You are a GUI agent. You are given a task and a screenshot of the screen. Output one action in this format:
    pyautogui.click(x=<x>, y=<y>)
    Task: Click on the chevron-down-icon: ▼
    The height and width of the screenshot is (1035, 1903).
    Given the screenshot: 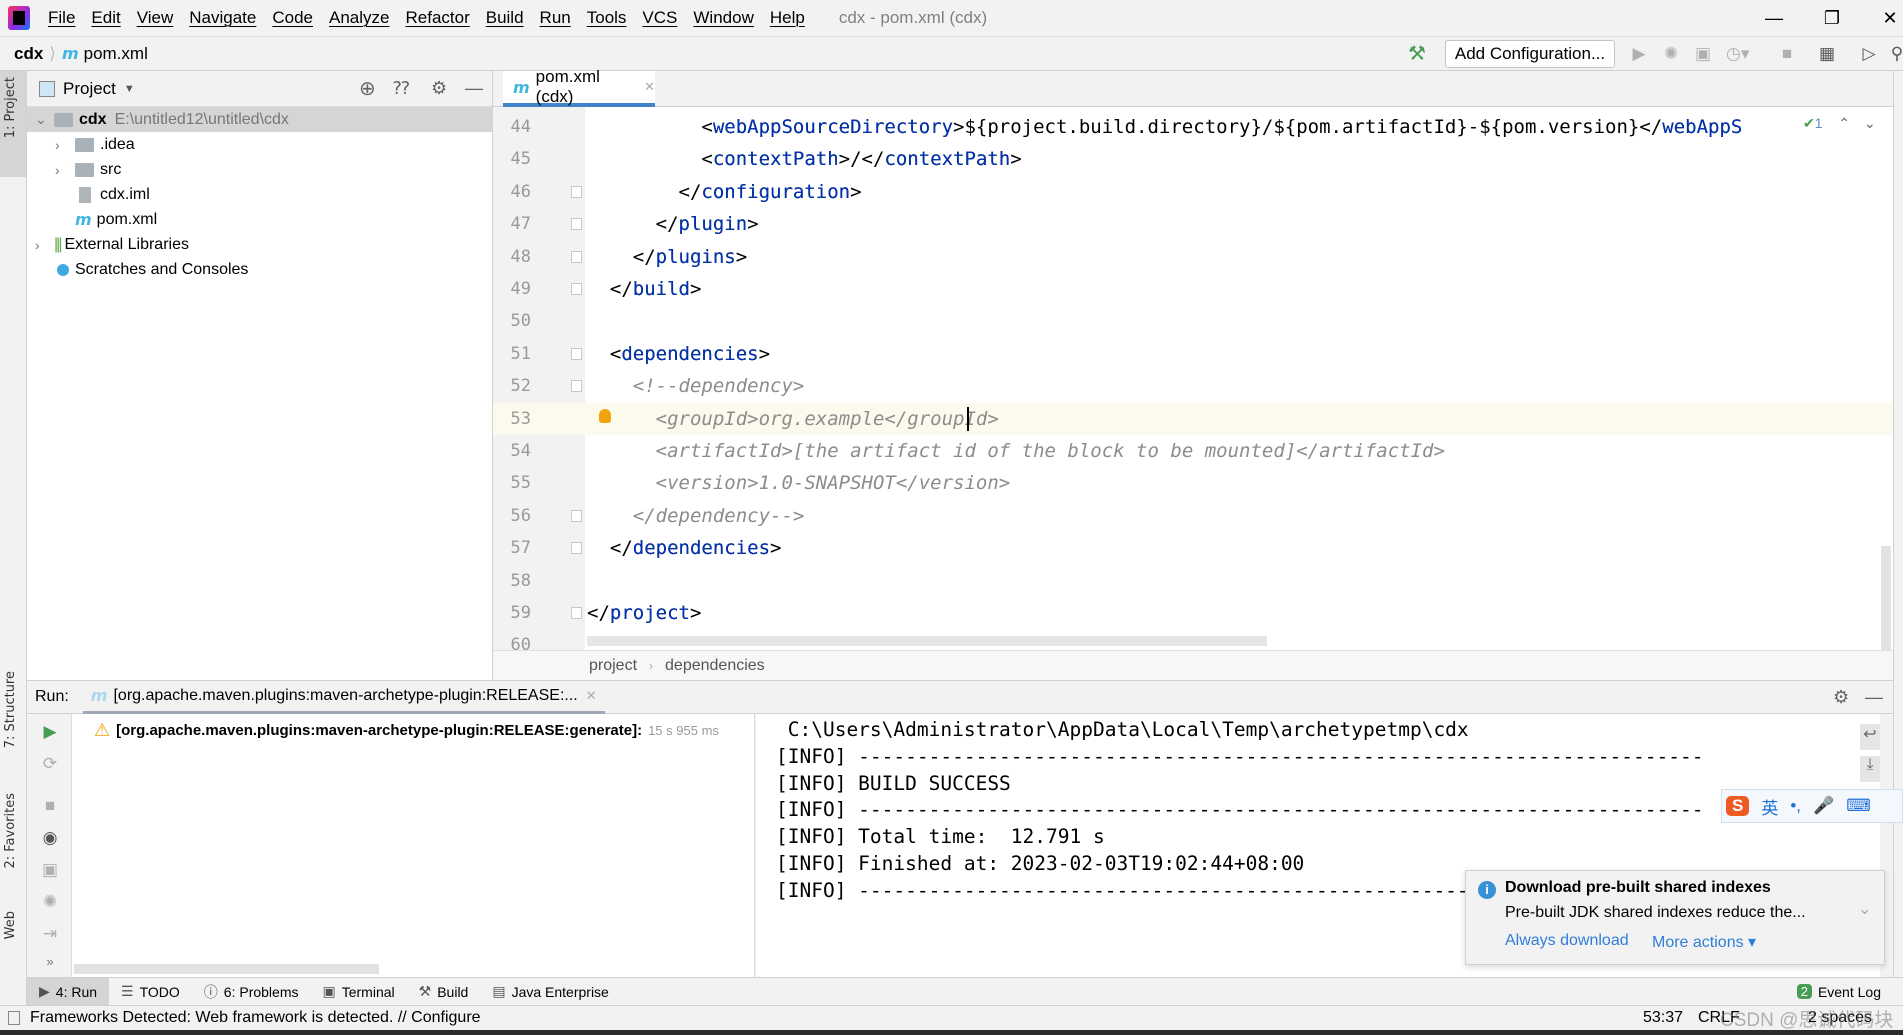 What is the action you would take?
    pyautogui.click(x=129, y=89)
    